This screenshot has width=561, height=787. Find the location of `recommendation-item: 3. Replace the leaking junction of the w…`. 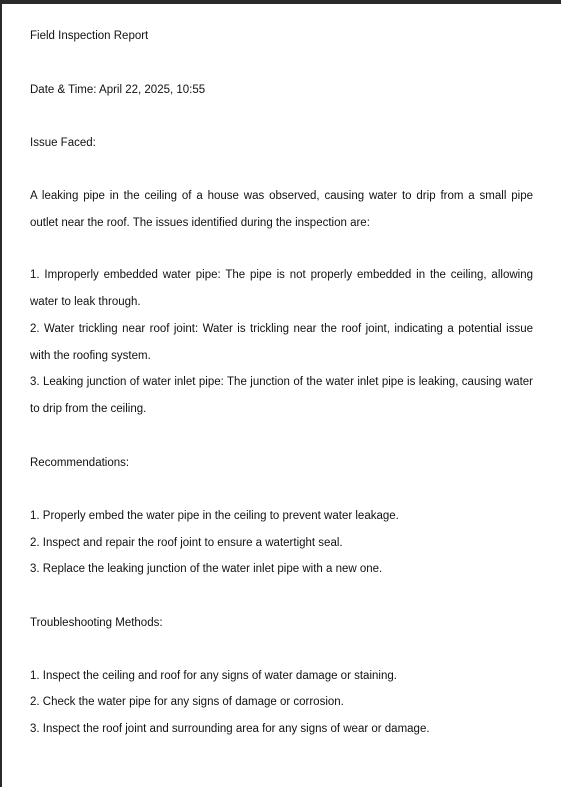

recommendation-item: 3. Replace the leaking junction of the w… is located at coordinates (206, 569).